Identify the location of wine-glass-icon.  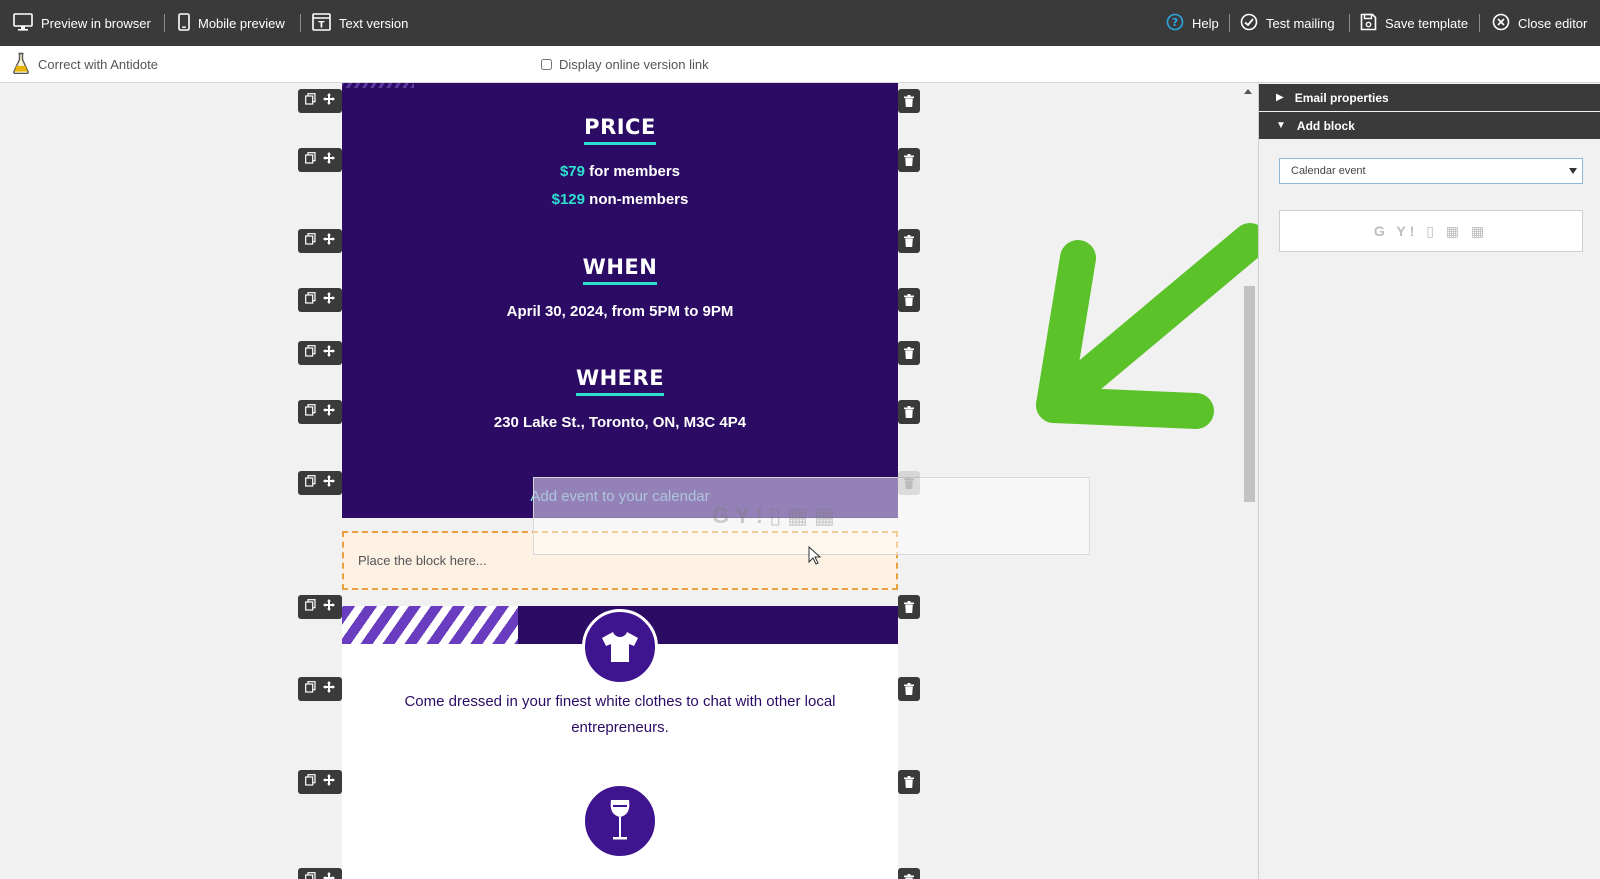
(620, 820).